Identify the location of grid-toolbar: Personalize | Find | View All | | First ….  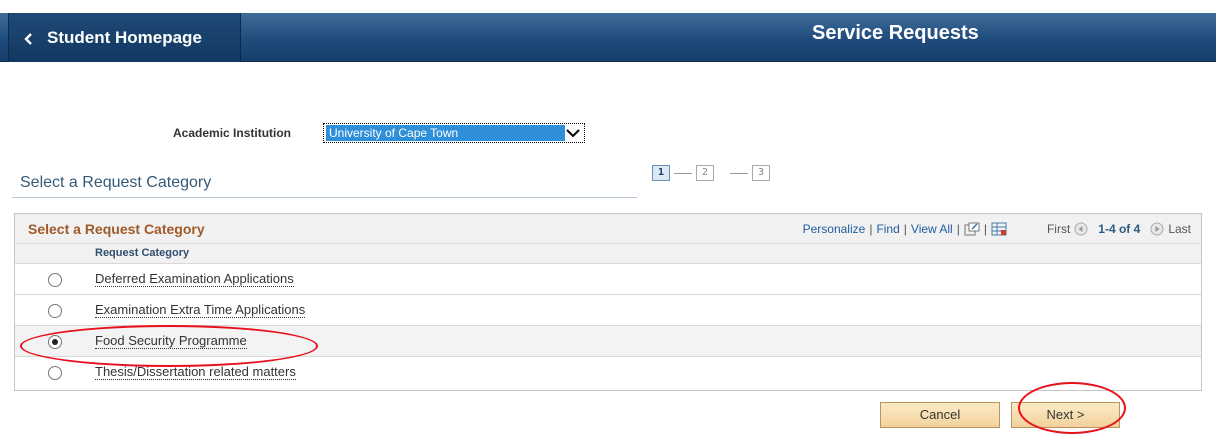
(997, 229).